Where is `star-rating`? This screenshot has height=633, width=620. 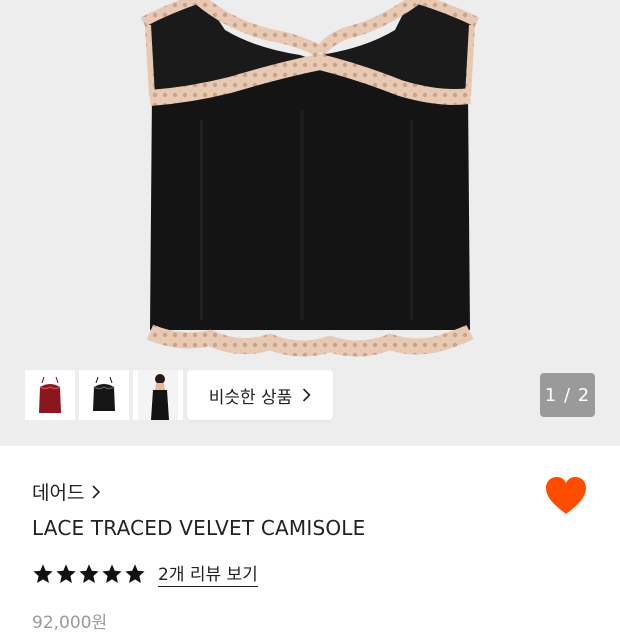 star-rating is located at coordinates (89, 574).